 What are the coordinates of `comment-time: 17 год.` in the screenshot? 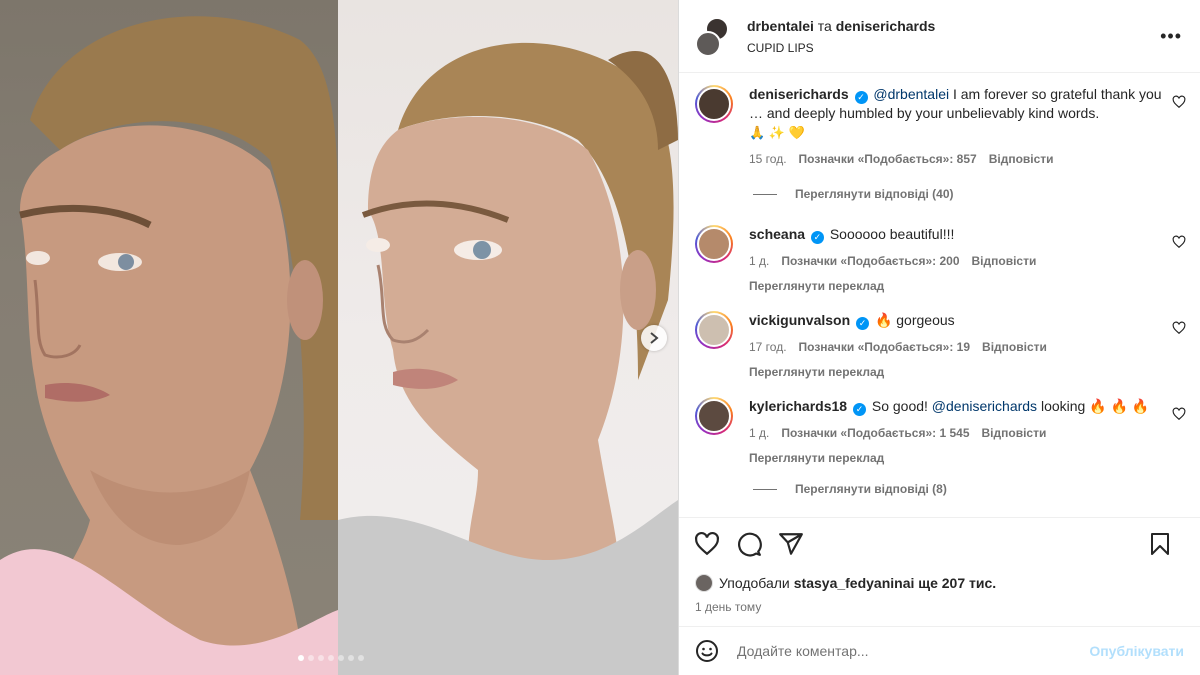 It's located at (768, 347).